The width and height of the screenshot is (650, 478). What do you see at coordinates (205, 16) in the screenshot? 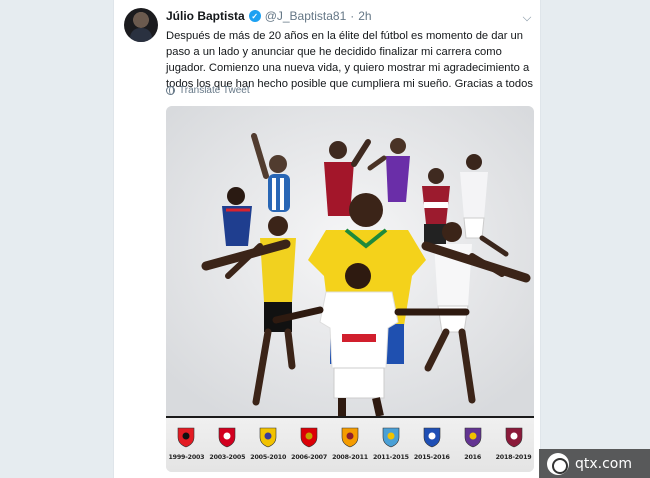
I see `display-name: Júlio Baptista` at bounding box center [205, 16].